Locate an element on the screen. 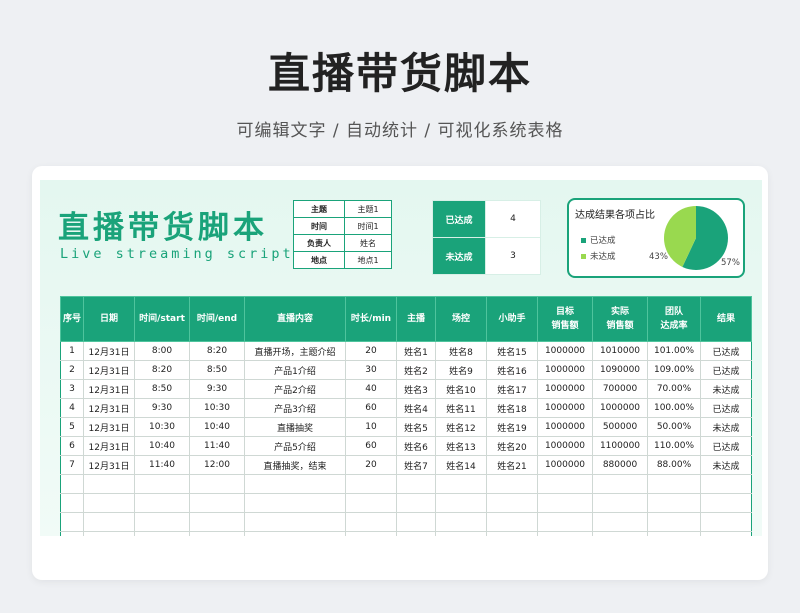  table-cell: 2 is located at coordinates (72, 370).